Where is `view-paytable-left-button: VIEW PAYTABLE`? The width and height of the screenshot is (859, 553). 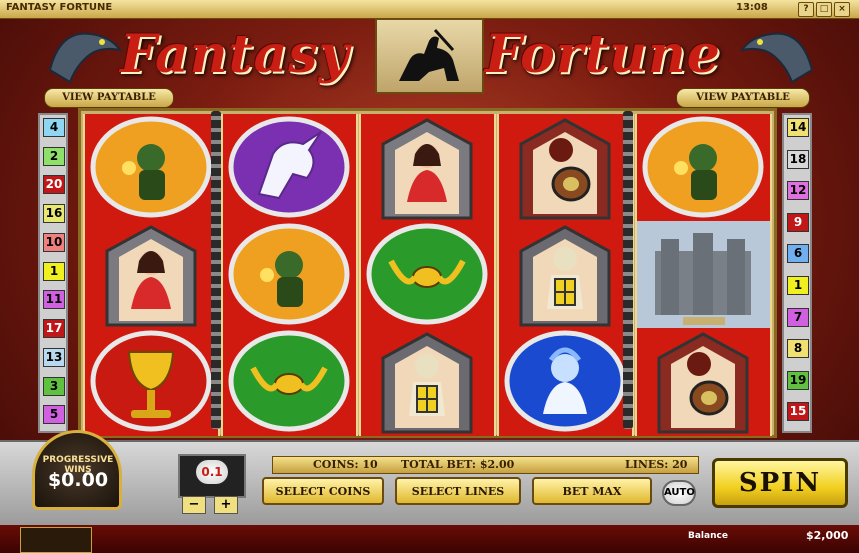
view-paytable-left-button: VIEW PAYTABLE is located at coordinates (109, 98).